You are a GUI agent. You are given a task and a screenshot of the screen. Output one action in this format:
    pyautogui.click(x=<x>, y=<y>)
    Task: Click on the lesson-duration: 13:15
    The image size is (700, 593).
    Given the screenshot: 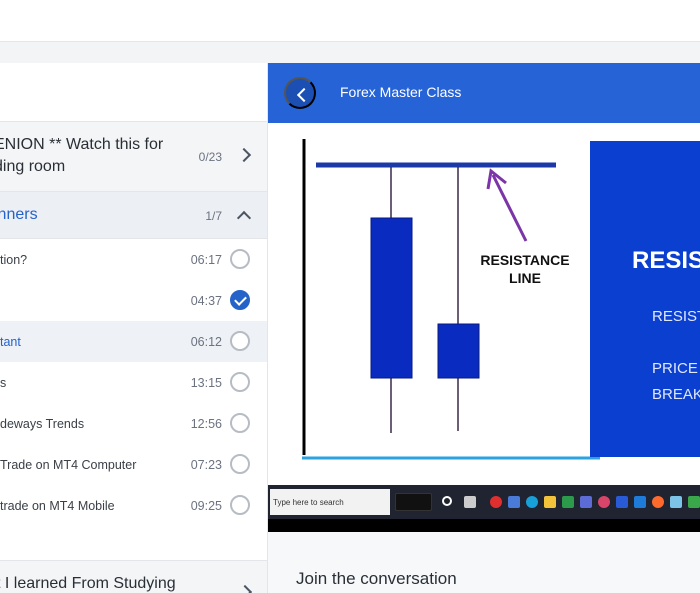 What is the action you would take?
    pyautogui.click(x=206, y=383)
    